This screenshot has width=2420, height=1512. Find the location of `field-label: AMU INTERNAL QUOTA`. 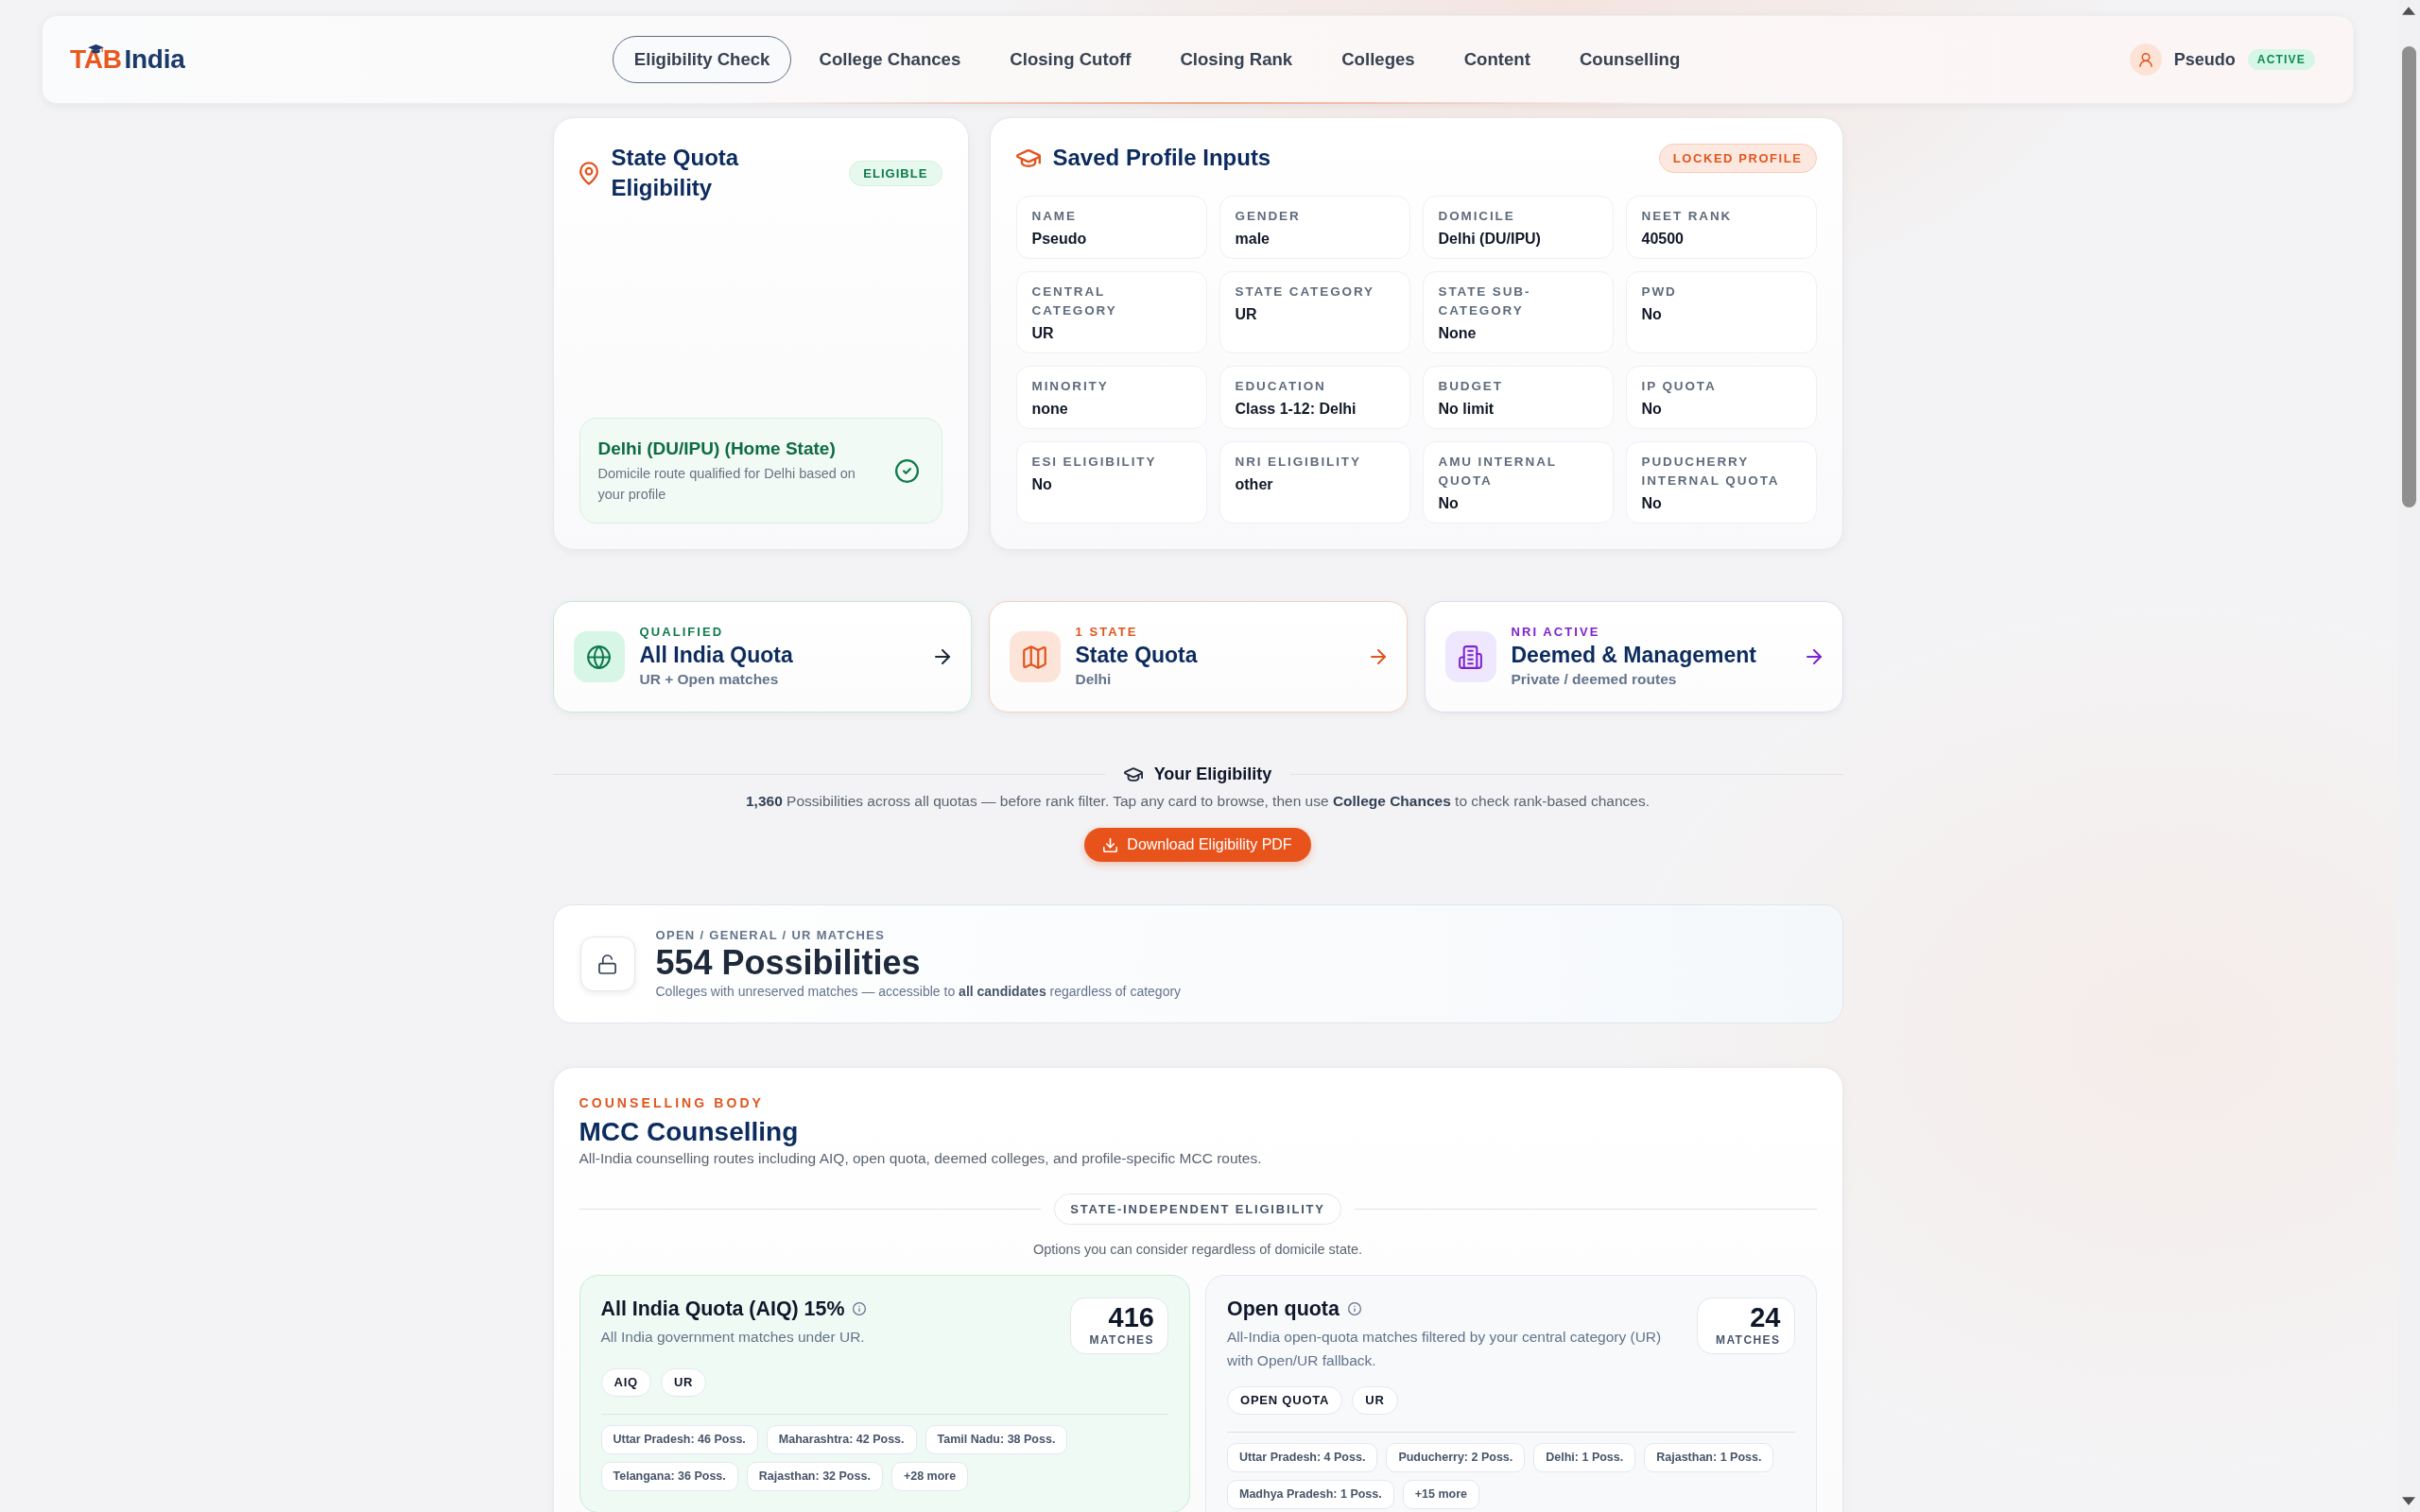

field-label: AMU INTERNAL QUOTA is located at coordinates (1498, 472).